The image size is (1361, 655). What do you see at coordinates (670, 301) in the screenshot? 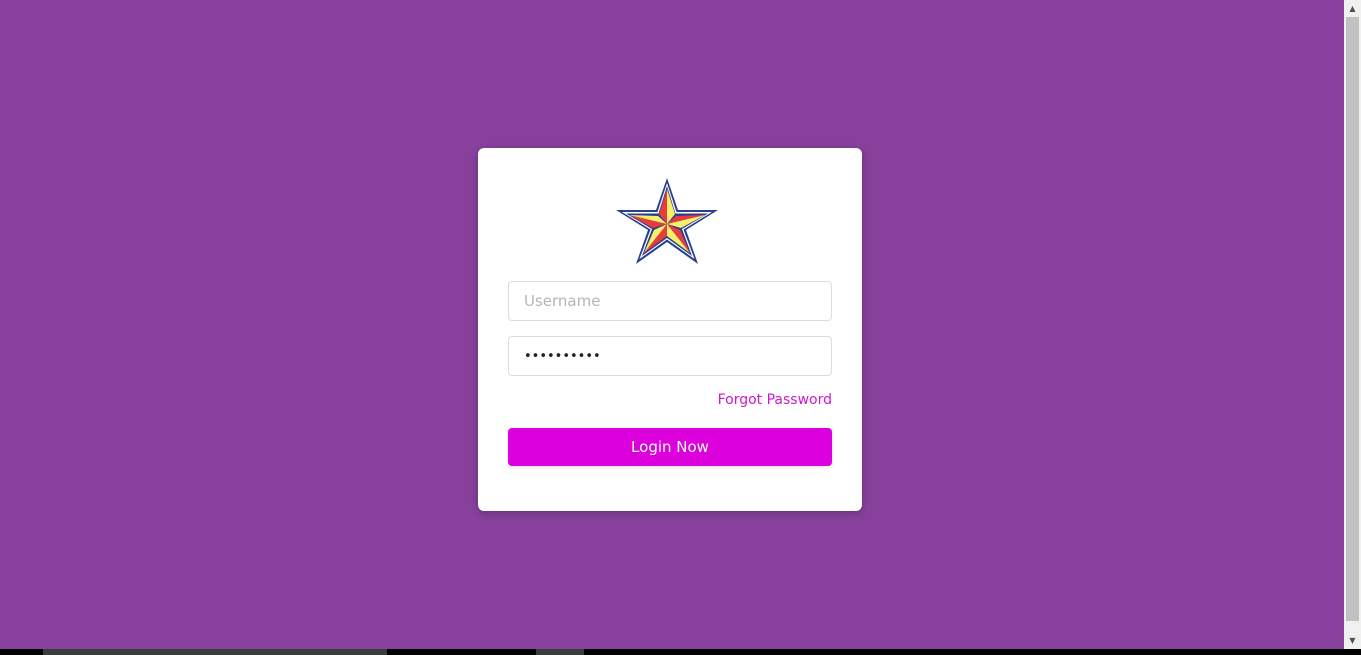
I see `username-input` at bounding box center [670, 301].